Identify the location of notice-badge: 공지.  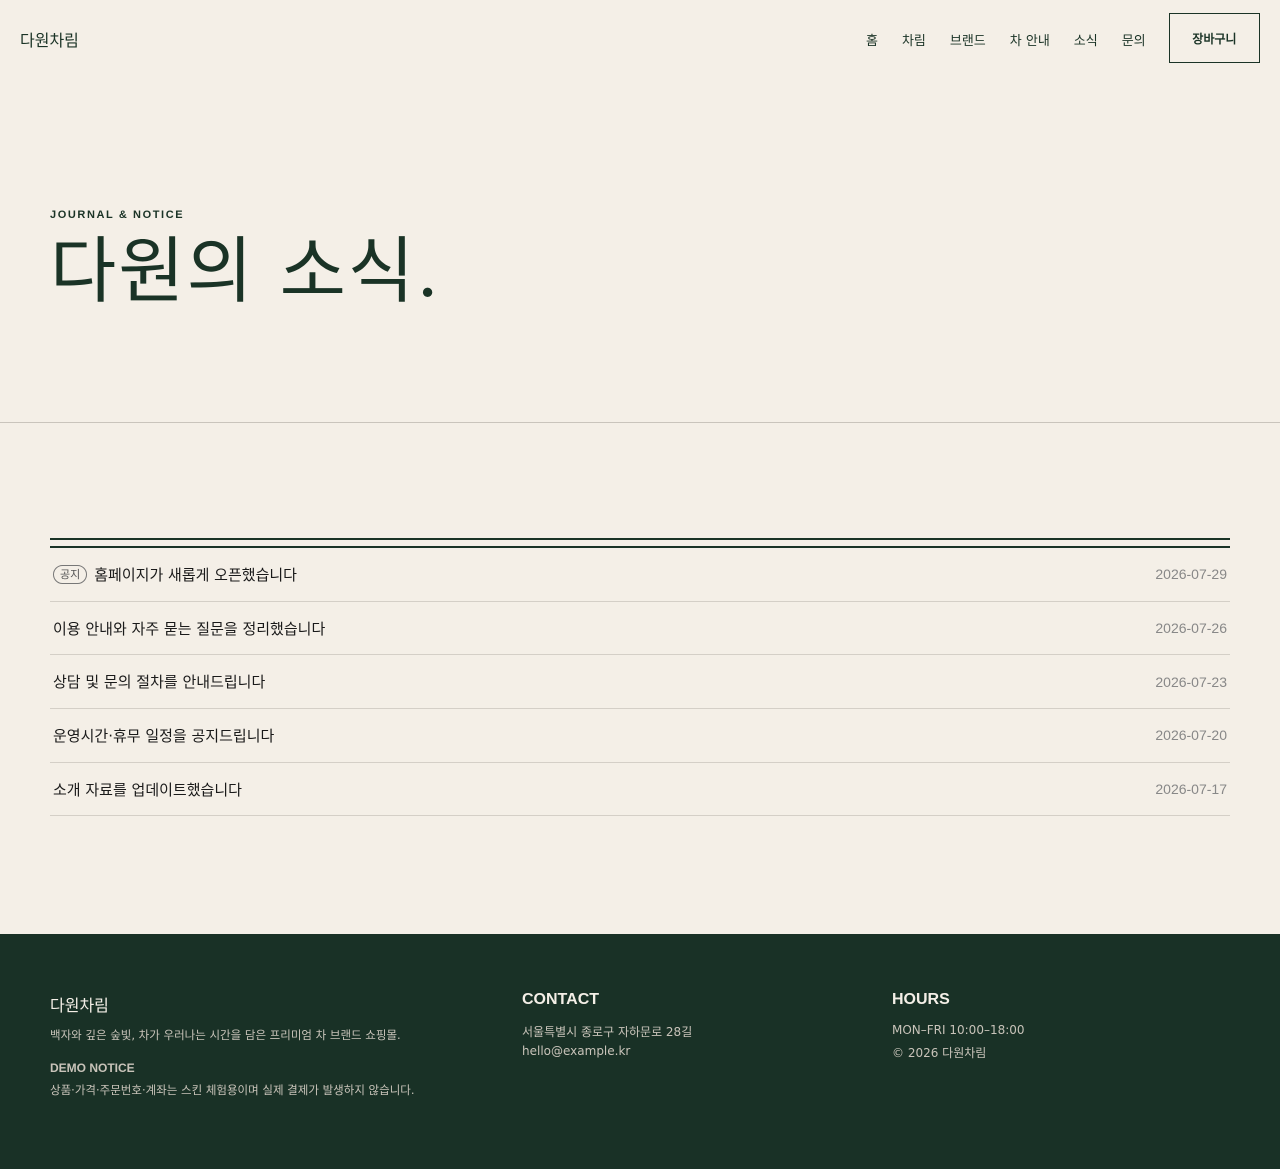
(70, 574).